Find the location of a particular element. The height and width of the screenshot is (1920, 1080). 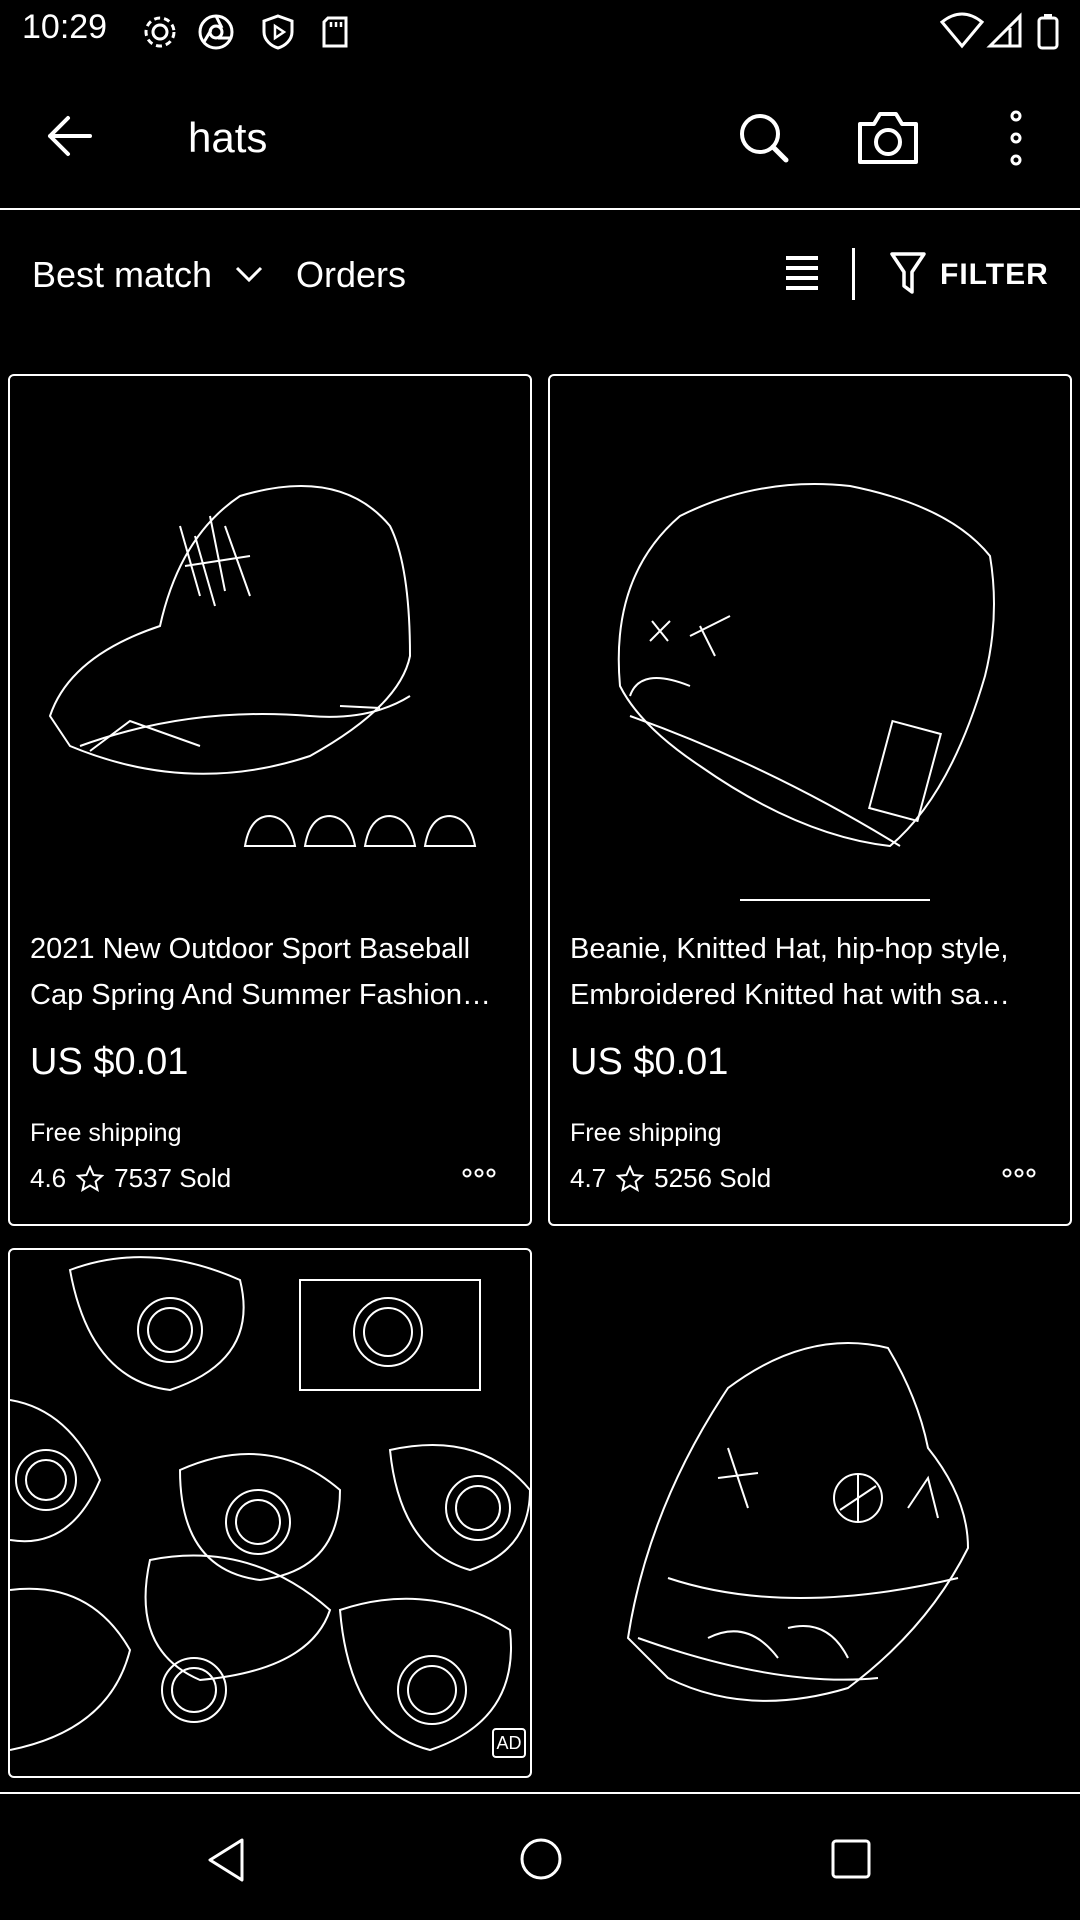

back-arrow-icon is located at coordinates (72, 136).